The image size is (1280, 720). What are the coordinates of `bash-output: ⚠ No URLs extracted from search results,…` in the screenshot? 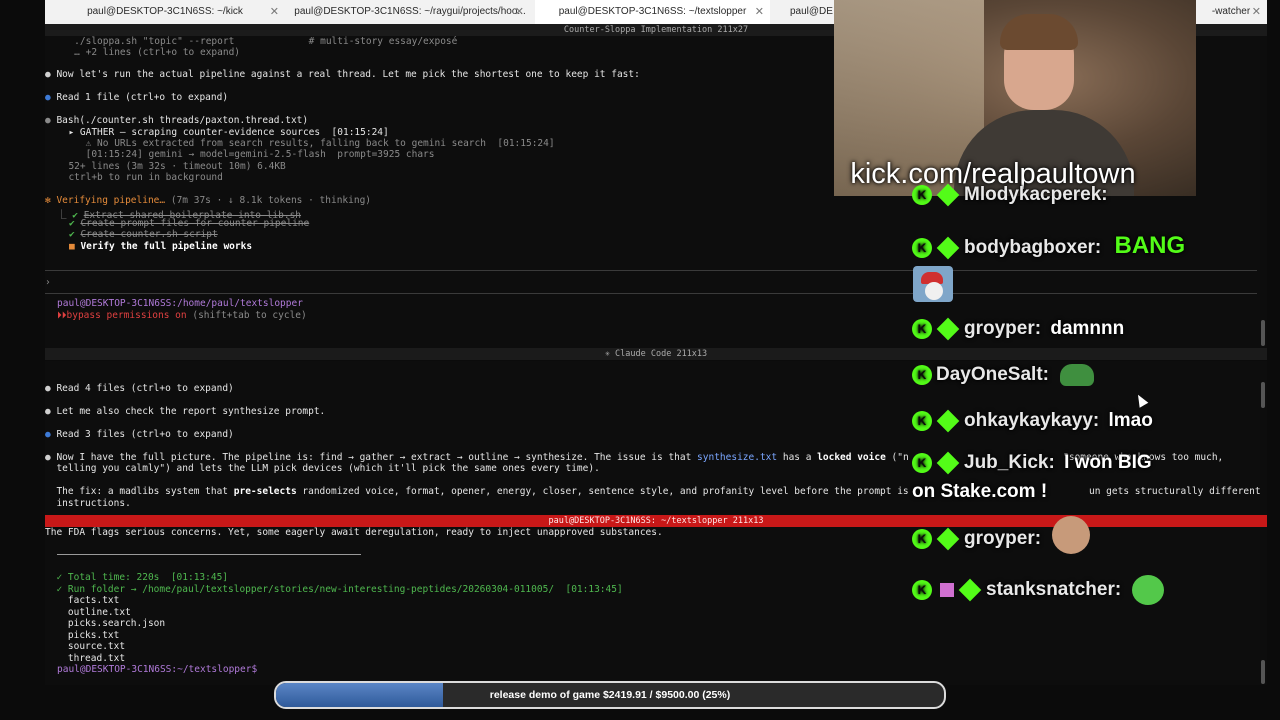 It's located at (306, 143).